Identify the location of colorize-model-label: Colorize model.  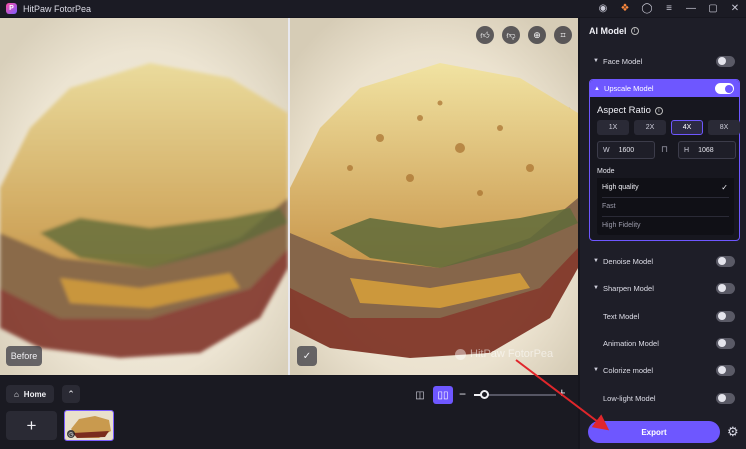
(628, 370).